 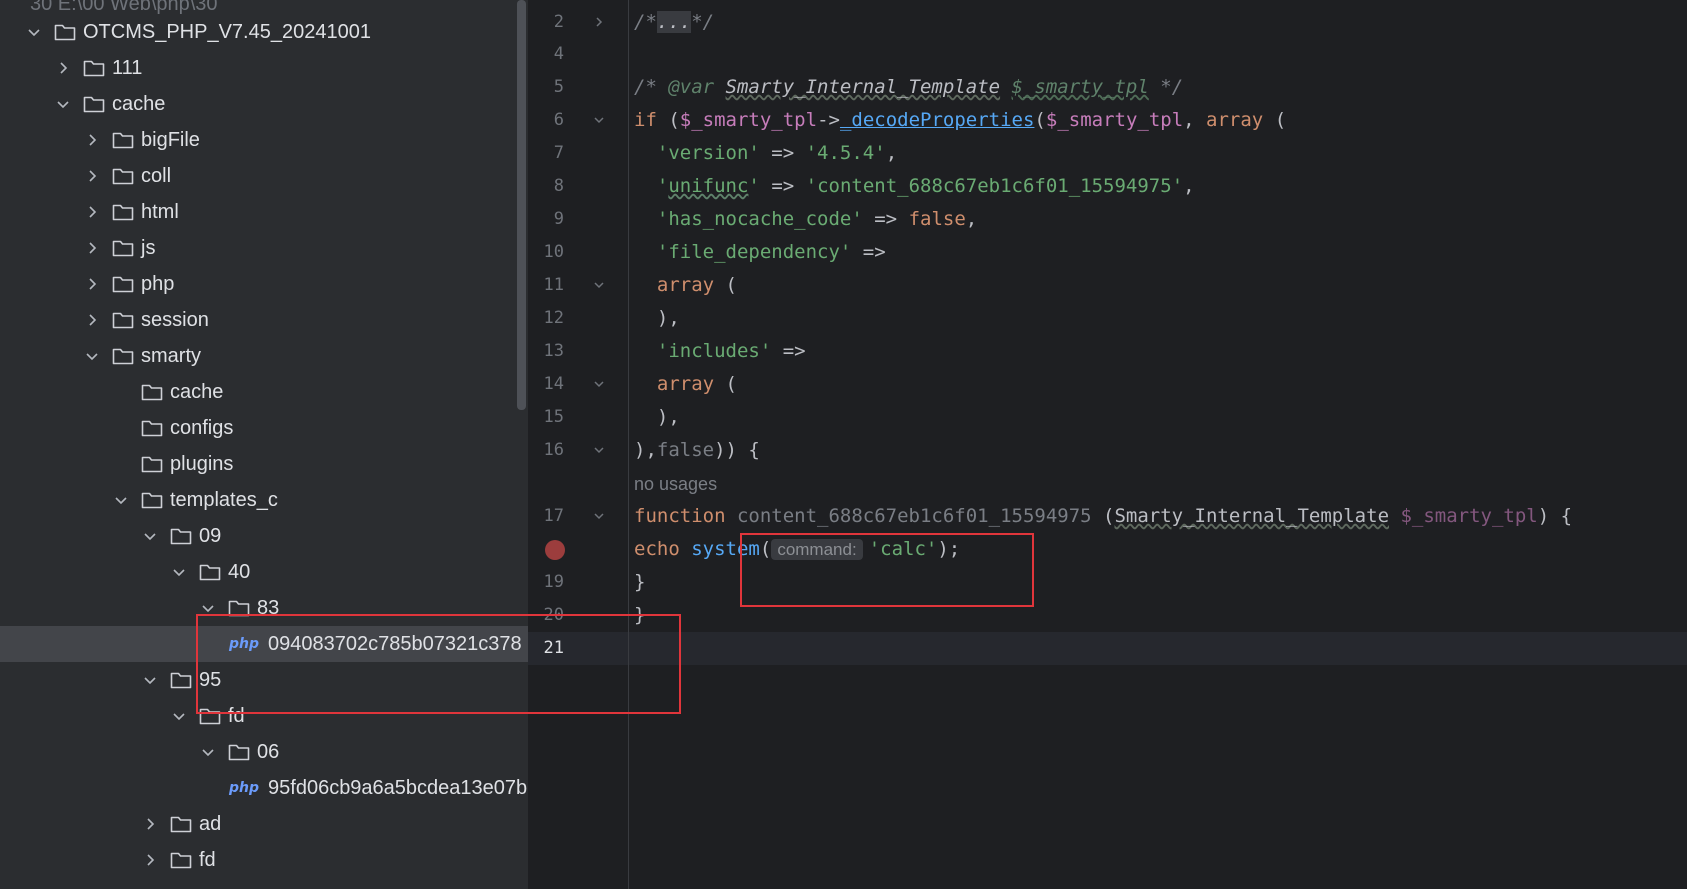 What do you see at coordinates (264, 500) in the screenshot?
I see `tree-item-folder: templates_c` at bounding box center [264, 500].